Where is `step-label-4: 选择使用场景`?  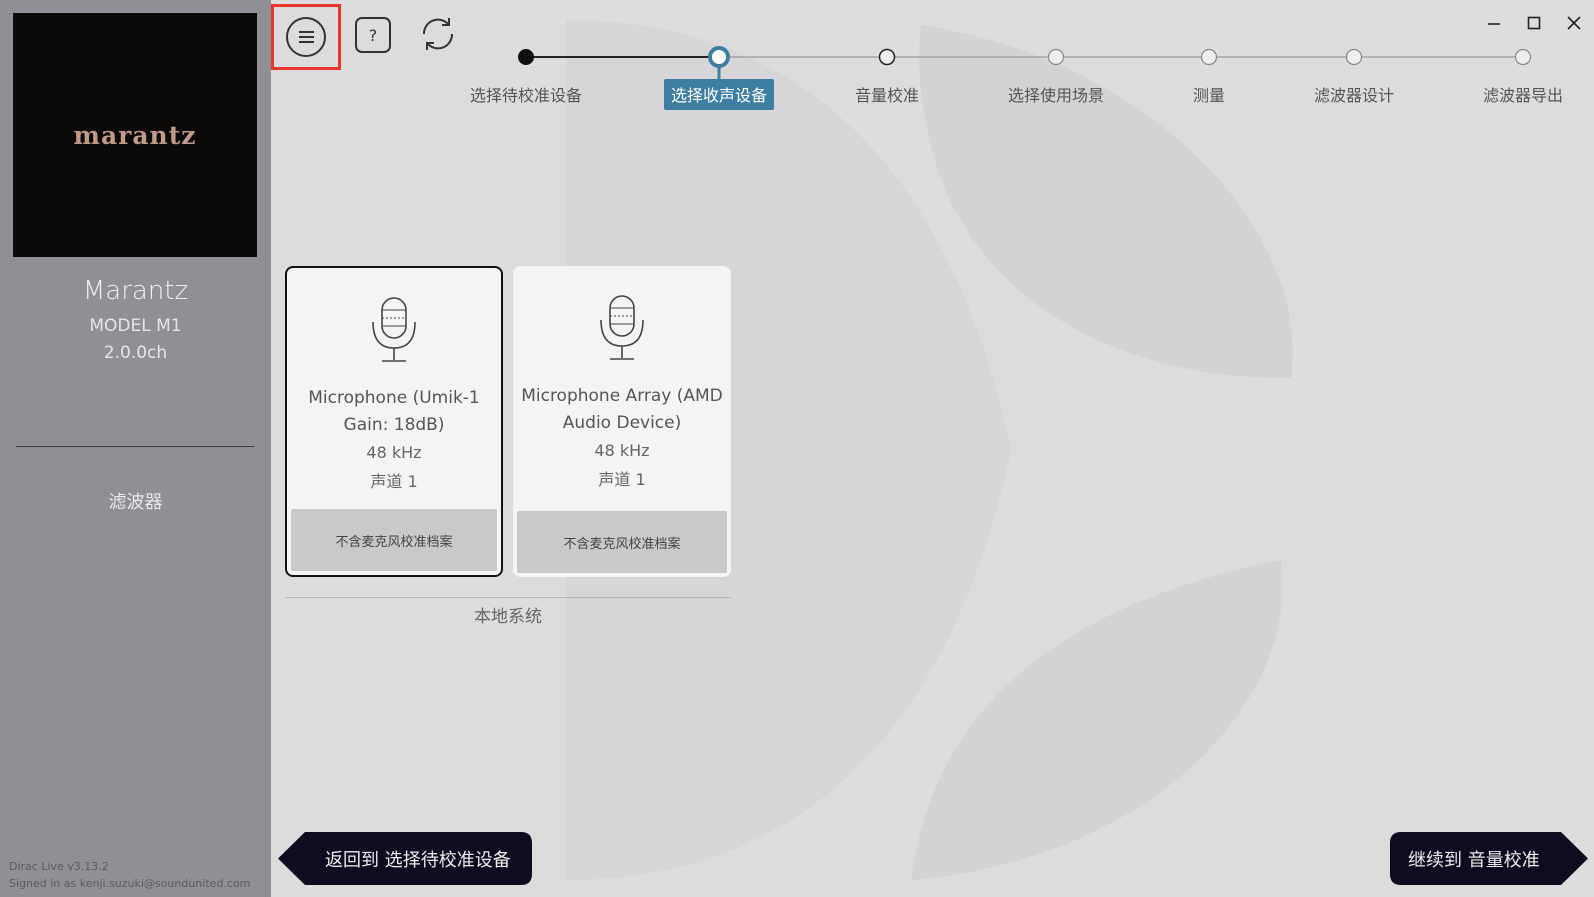
step-label-4: 选择使用场景 is located at coordinates (1056, 94).